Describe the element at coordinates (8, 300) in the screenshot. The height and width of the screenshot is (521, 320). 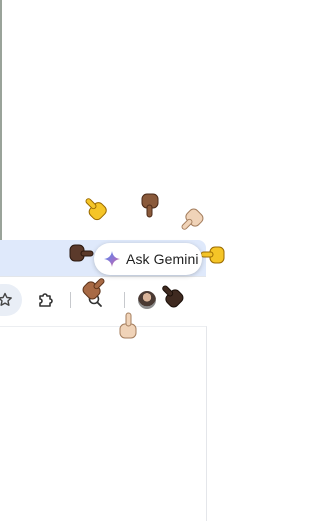
I see `bookmark-star-icon` at that location.